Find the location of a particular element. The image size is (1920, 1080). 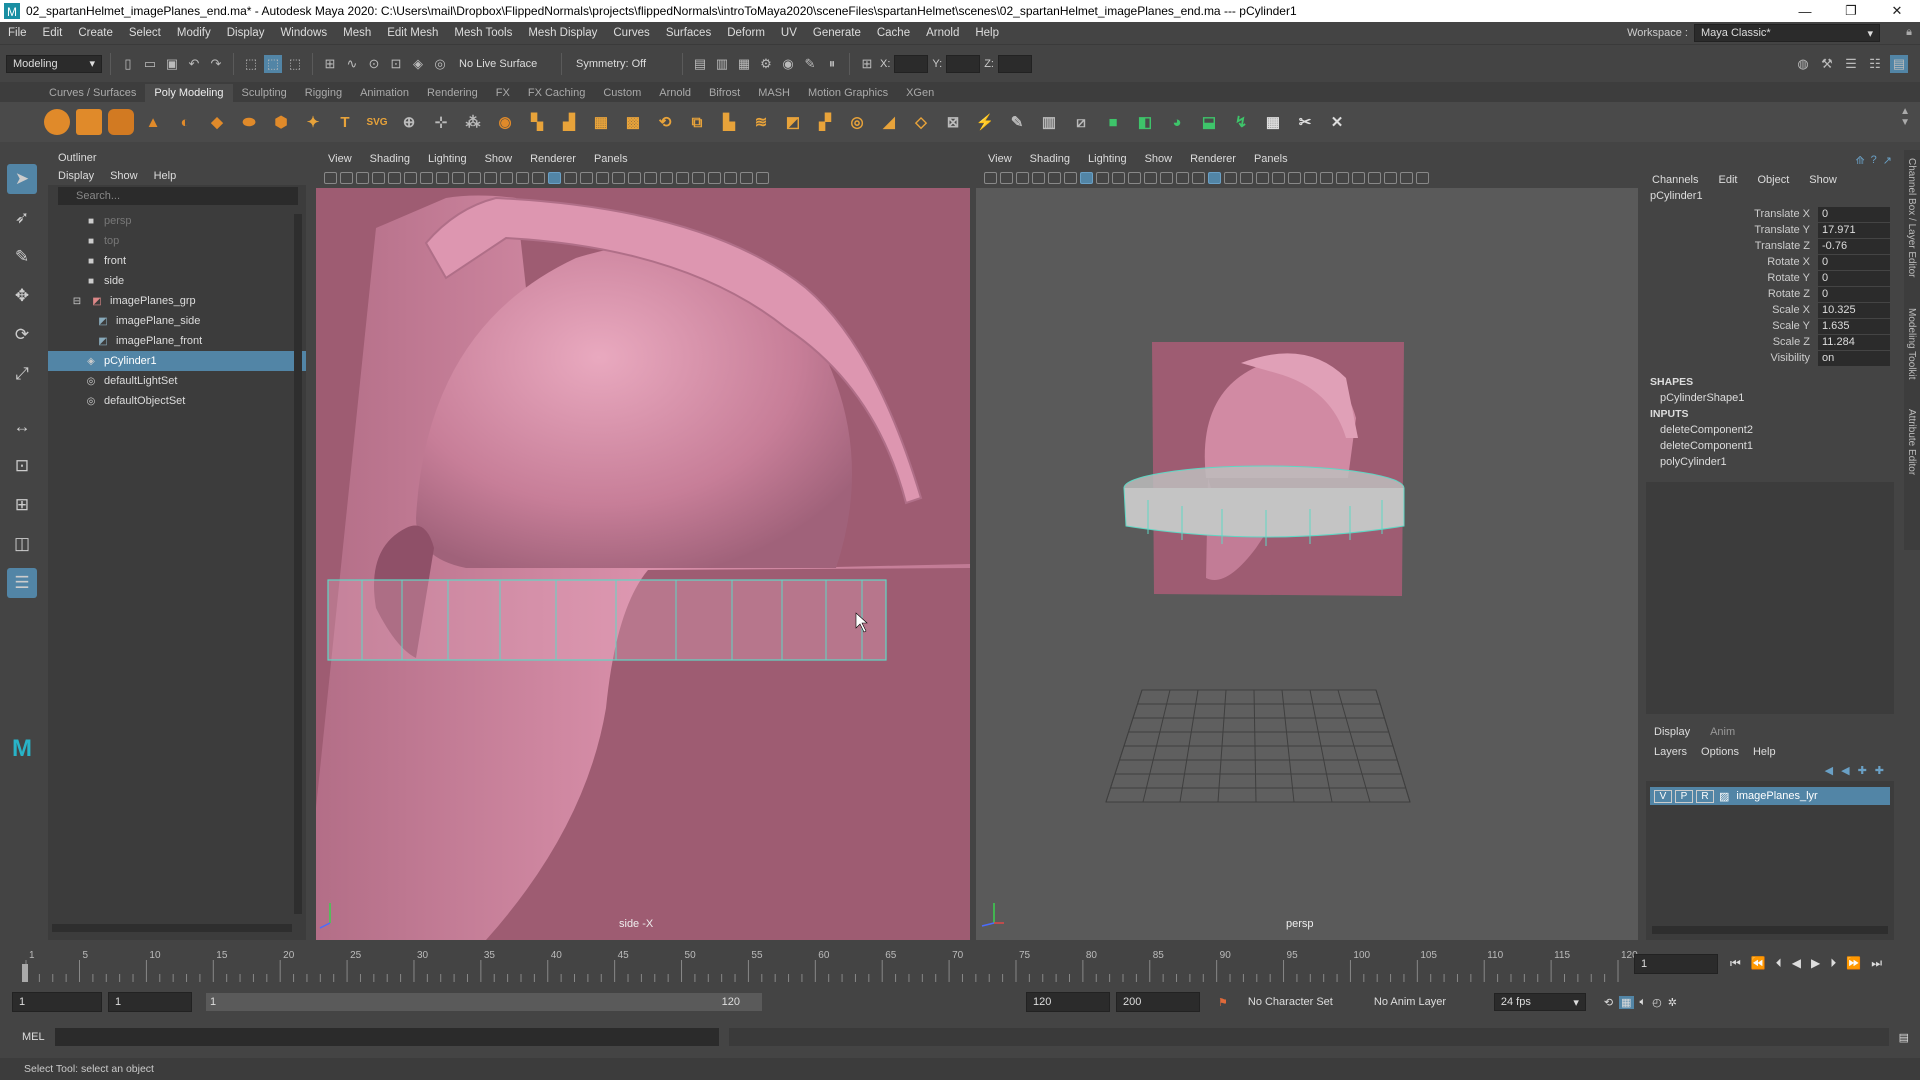

current-time-marker is located at coordinates (25, 973).